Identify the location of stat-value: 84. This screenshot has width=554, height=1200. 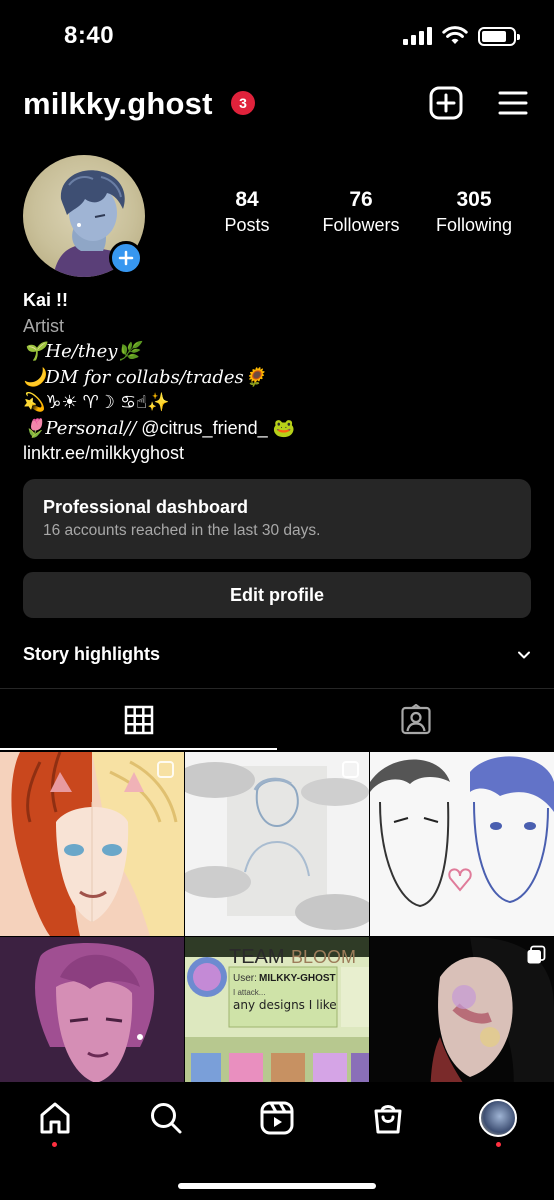
(247, 199).